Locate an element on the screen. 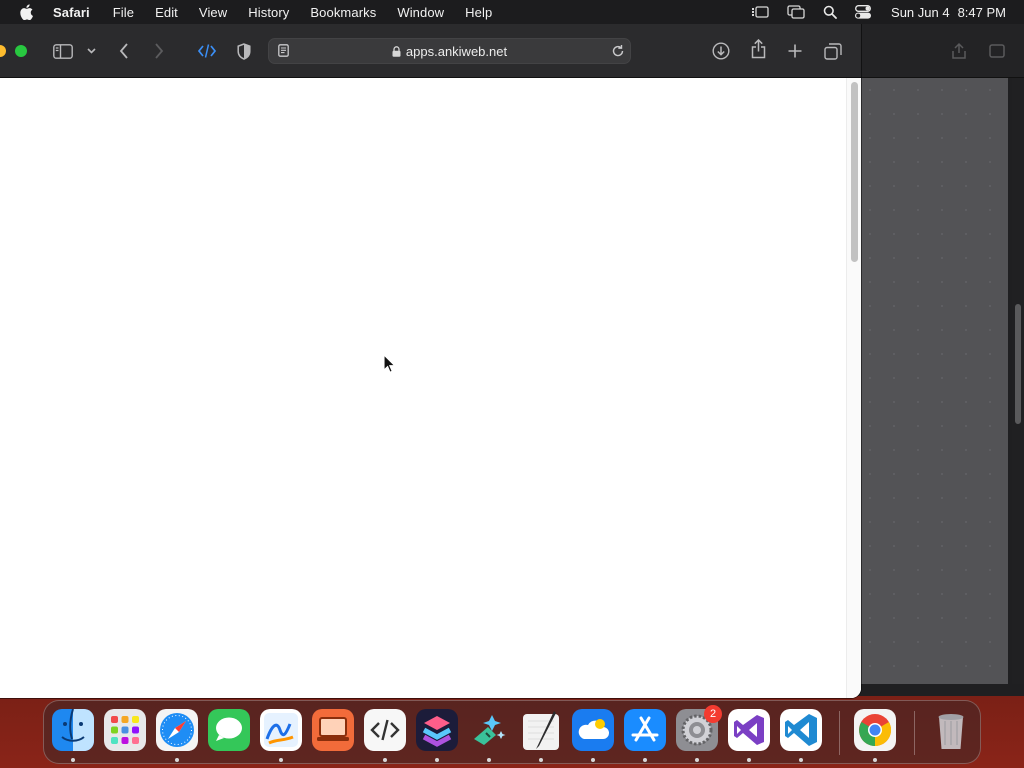 Image resolution: width=1024 pixels, height=768 pixels. shortcuts-icon is located at coordinates (437, 730).